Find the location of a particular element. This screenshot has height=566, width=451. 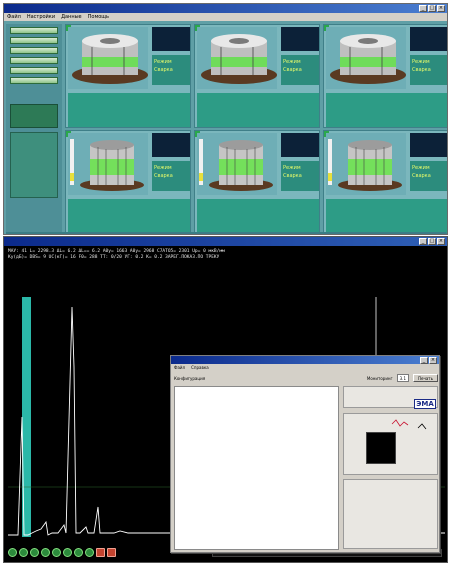

menu-help: Помощь is located at coordinates (98, 17).